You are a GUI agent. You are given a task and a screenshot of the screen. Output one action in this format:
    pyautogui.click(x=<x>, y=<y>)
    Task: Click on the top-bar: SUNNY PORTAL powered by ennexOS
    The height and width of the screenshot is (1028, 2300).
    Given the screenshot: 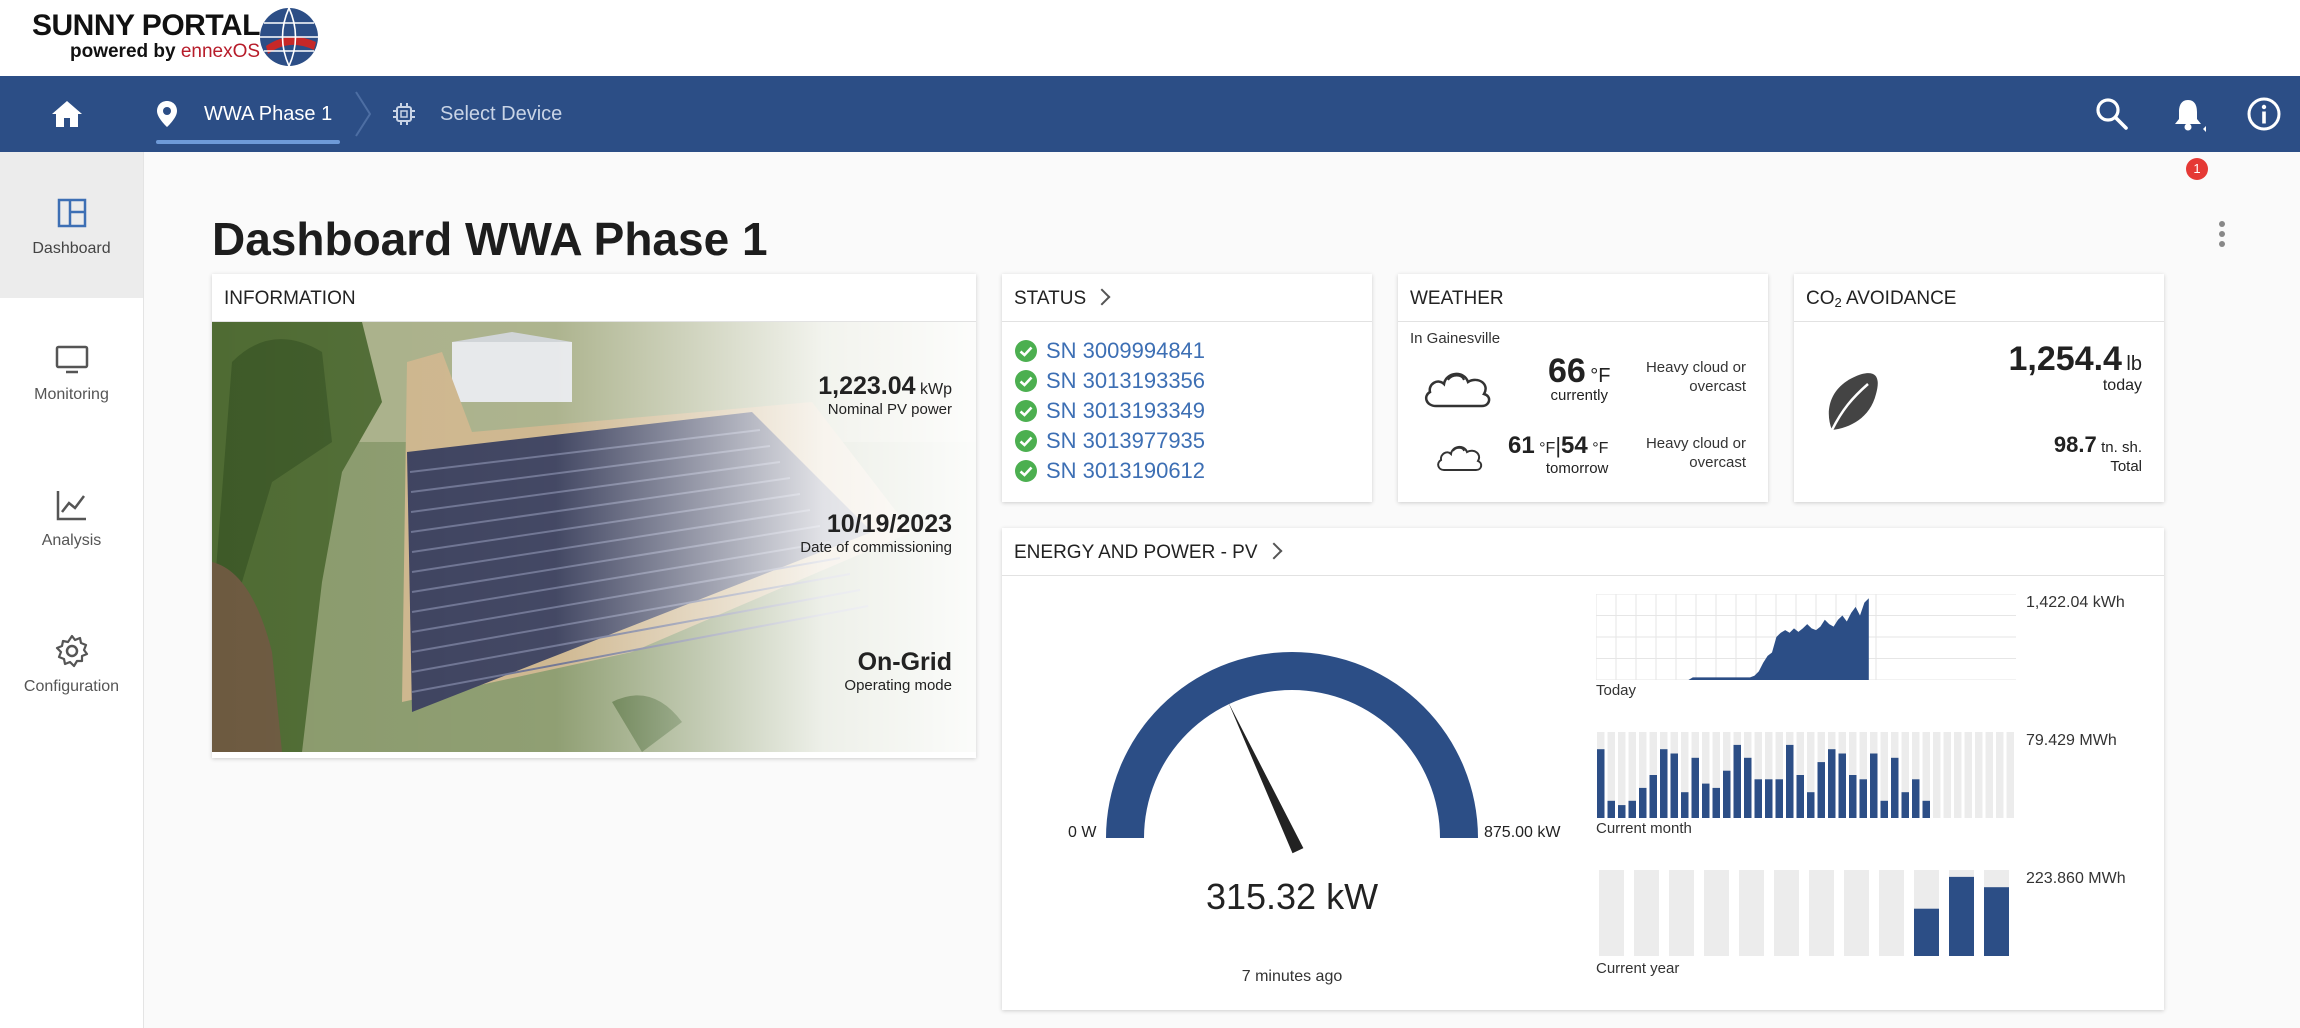 What is the action you would take?
    pyautogui.click(x=1150, y=38)
    